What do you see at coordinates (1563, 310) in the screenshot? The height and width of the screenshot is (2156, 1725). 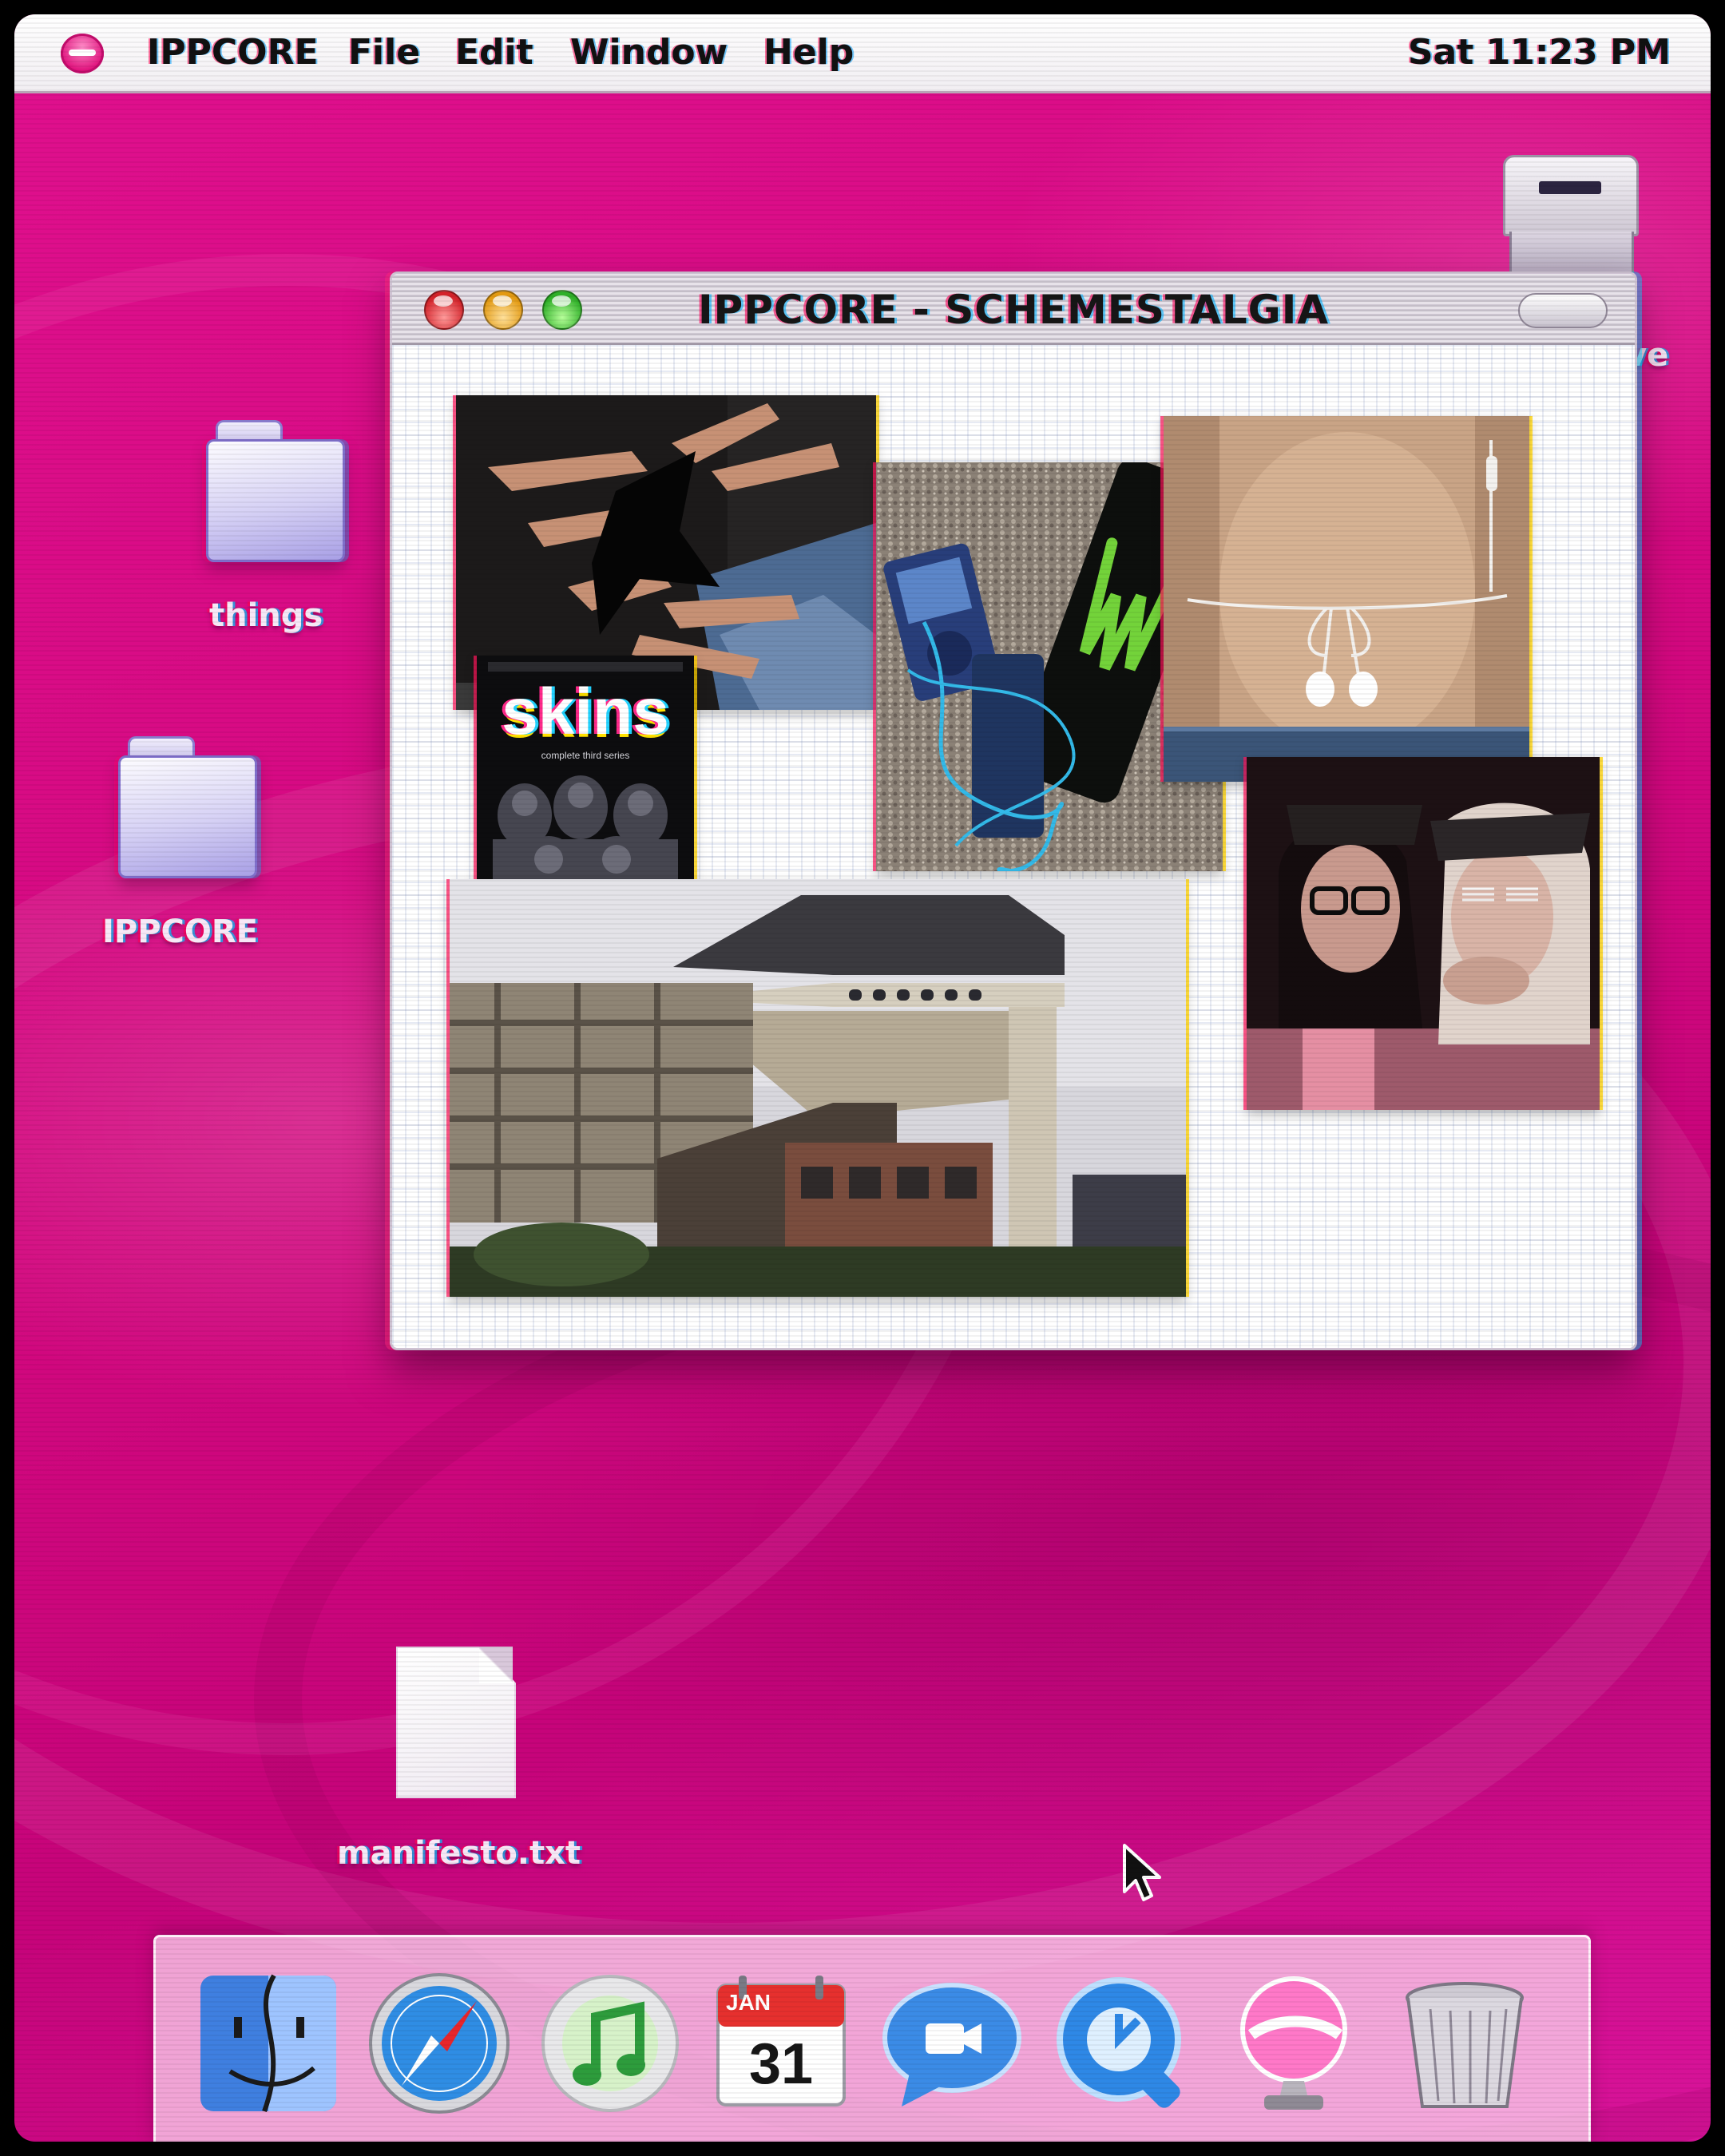 I see `toolbar-toggle-button` at bounding box center [1563, 310].